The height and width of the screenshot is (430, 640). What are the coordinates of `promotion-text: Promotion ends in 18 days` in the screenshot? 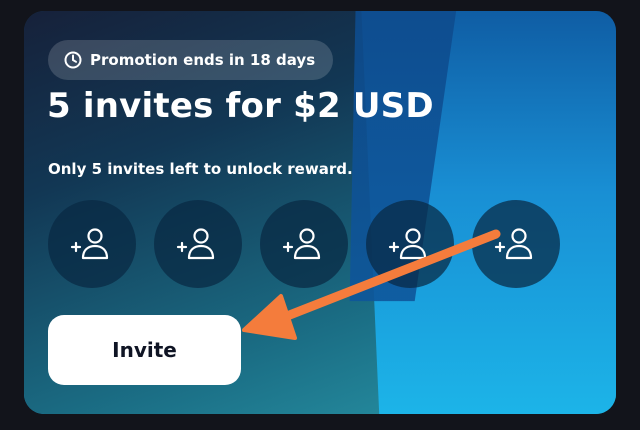 It's located at (203, 60).